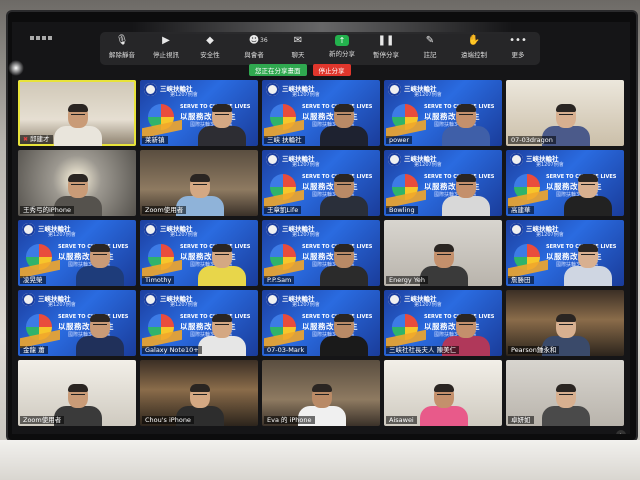 This screenshot has width=640, height=480. I want to click on toolbar-label: 安全性, so click(210, 55).